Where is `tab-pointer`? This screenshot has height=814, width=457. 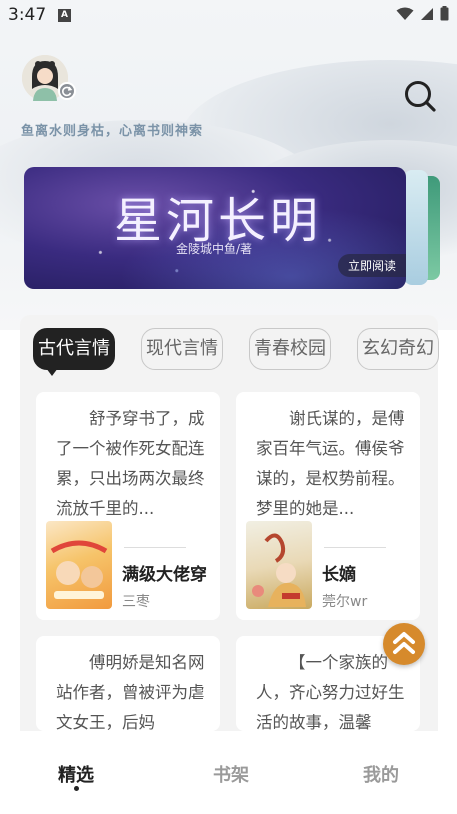 tab-pointer is located at coordinates (52, 372).